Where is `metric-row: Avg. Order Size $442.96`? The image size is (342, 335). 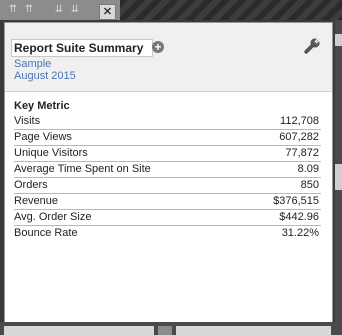
metric-row: Avg. Order Size $442.96 is located at coordinates (167, 218).